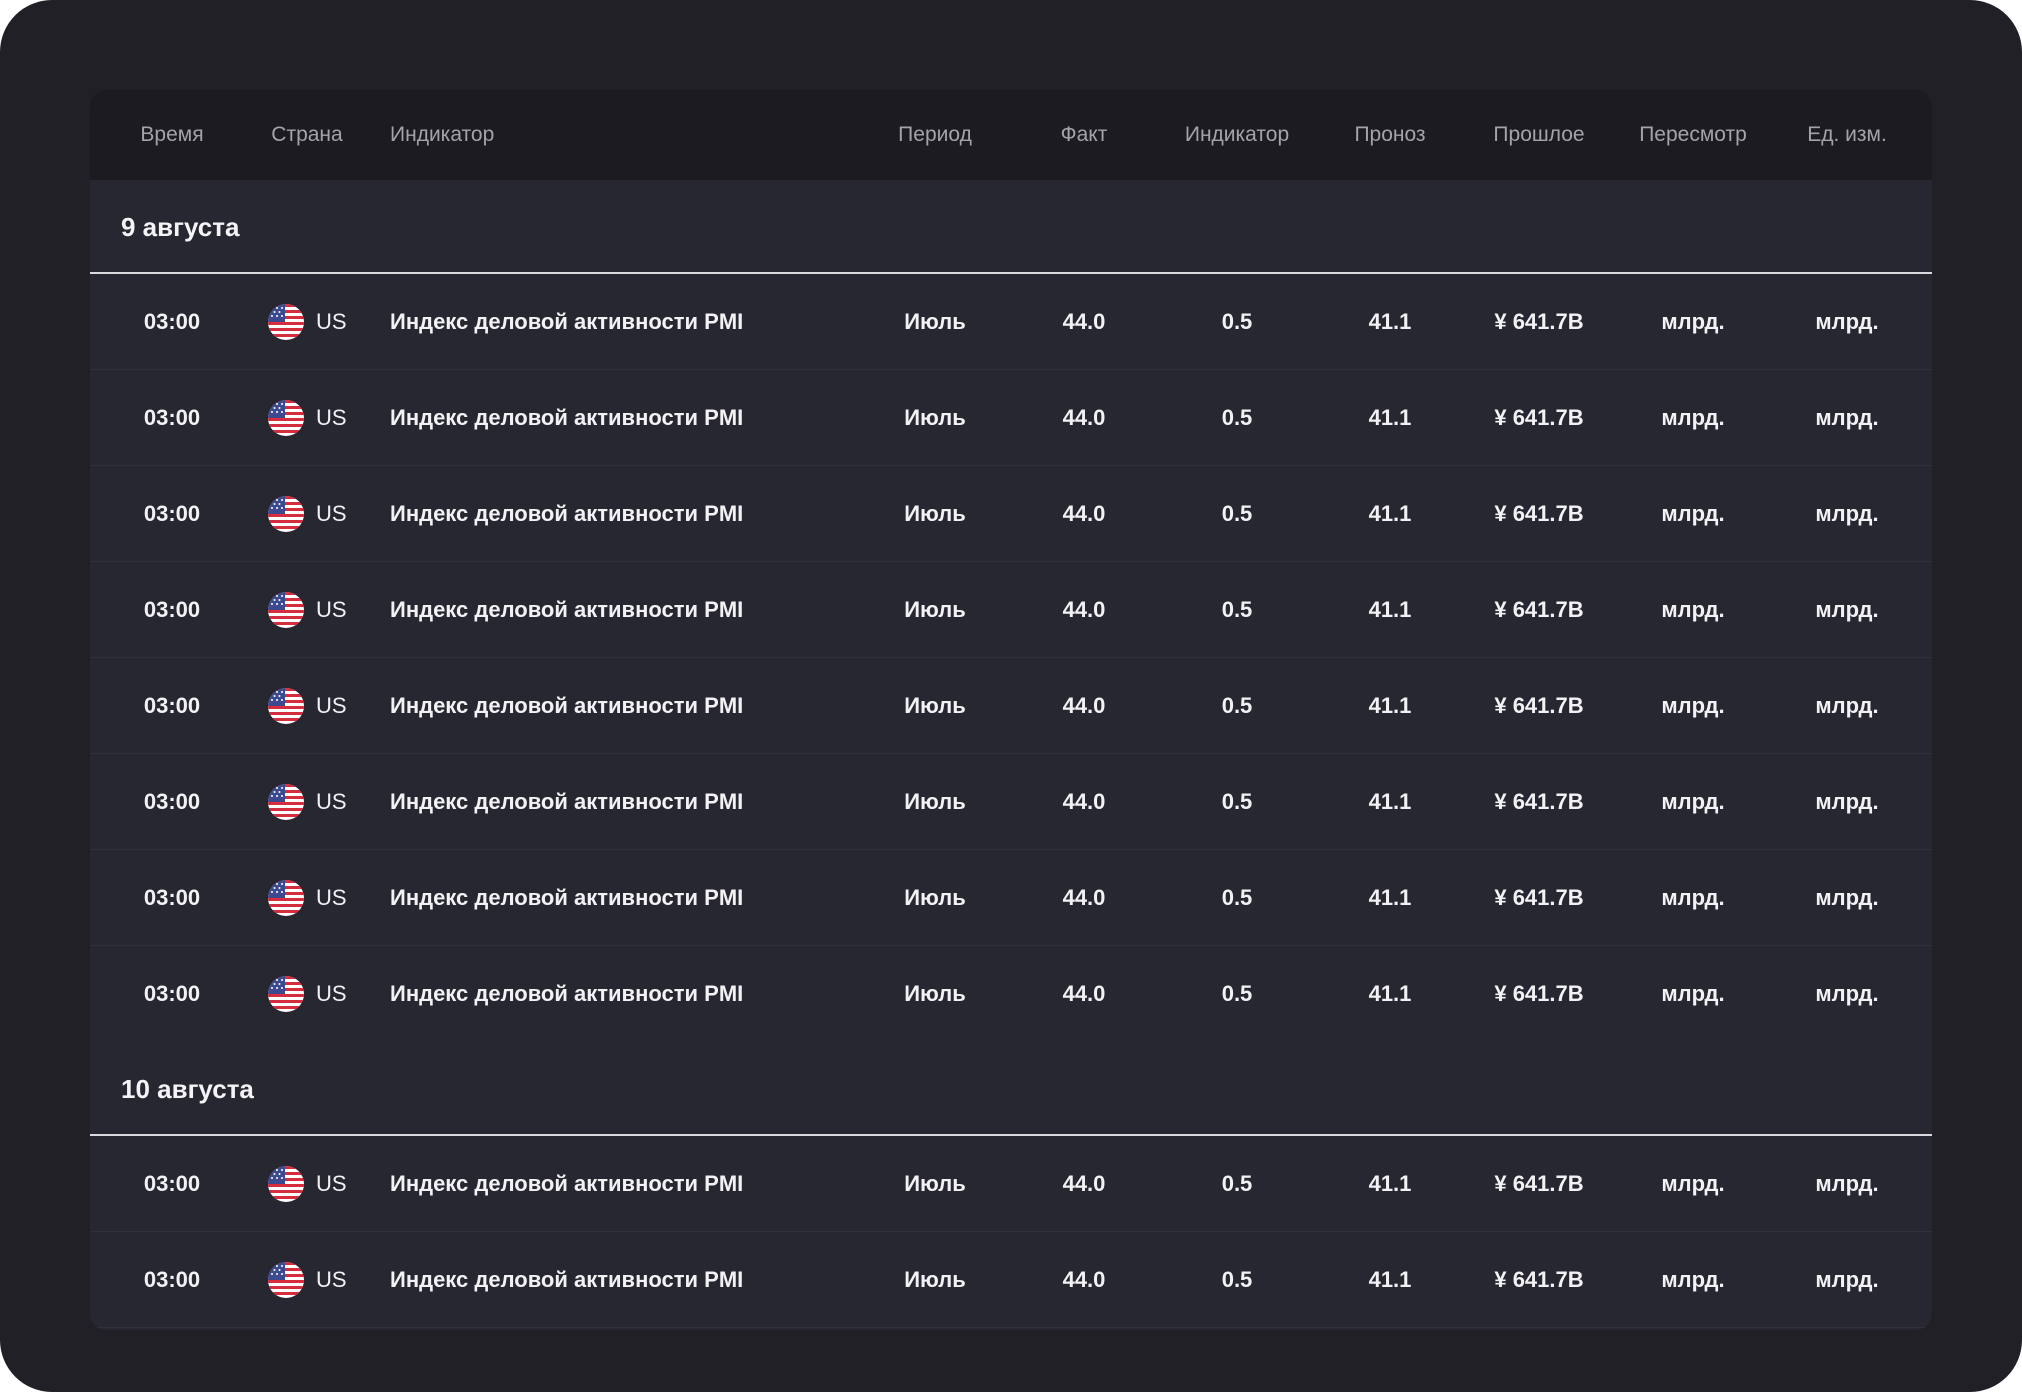 This screenshot has height=1392, width=2022. What do you see at coordinates (1011, 227) in the screenshot?
I see `date-group-header: 9 августа` at bounding box center [1011, 227].